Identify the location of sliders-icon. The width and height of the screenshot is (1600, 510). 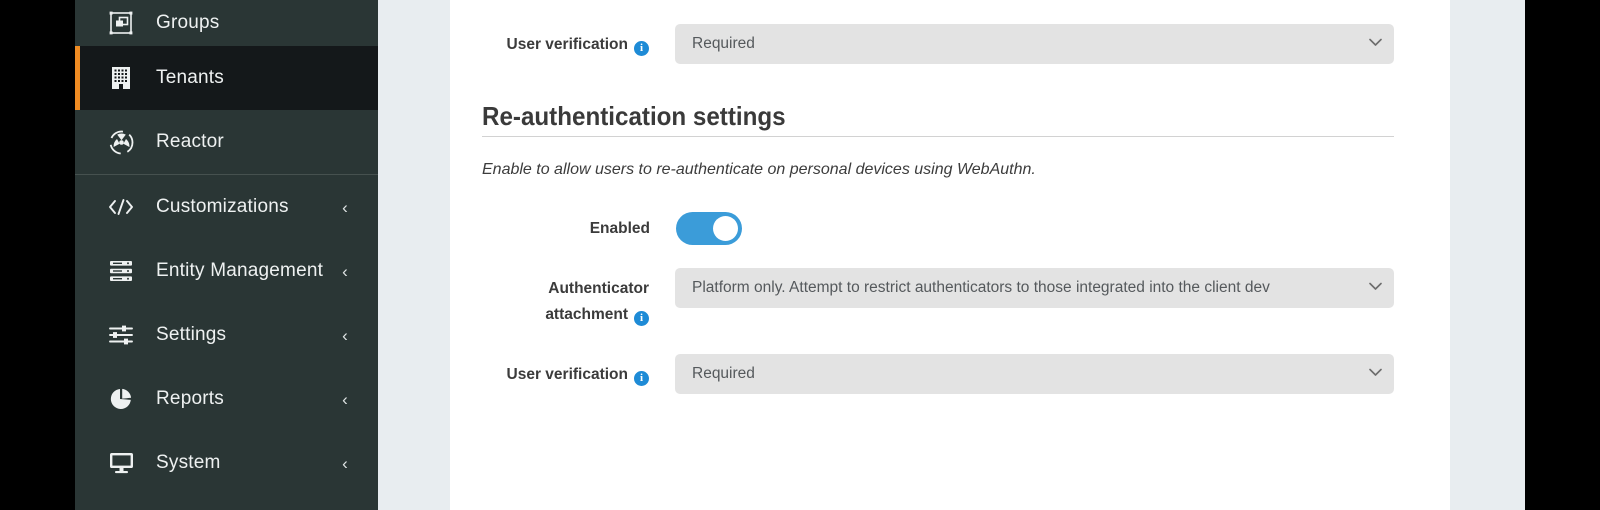
(121, 335).